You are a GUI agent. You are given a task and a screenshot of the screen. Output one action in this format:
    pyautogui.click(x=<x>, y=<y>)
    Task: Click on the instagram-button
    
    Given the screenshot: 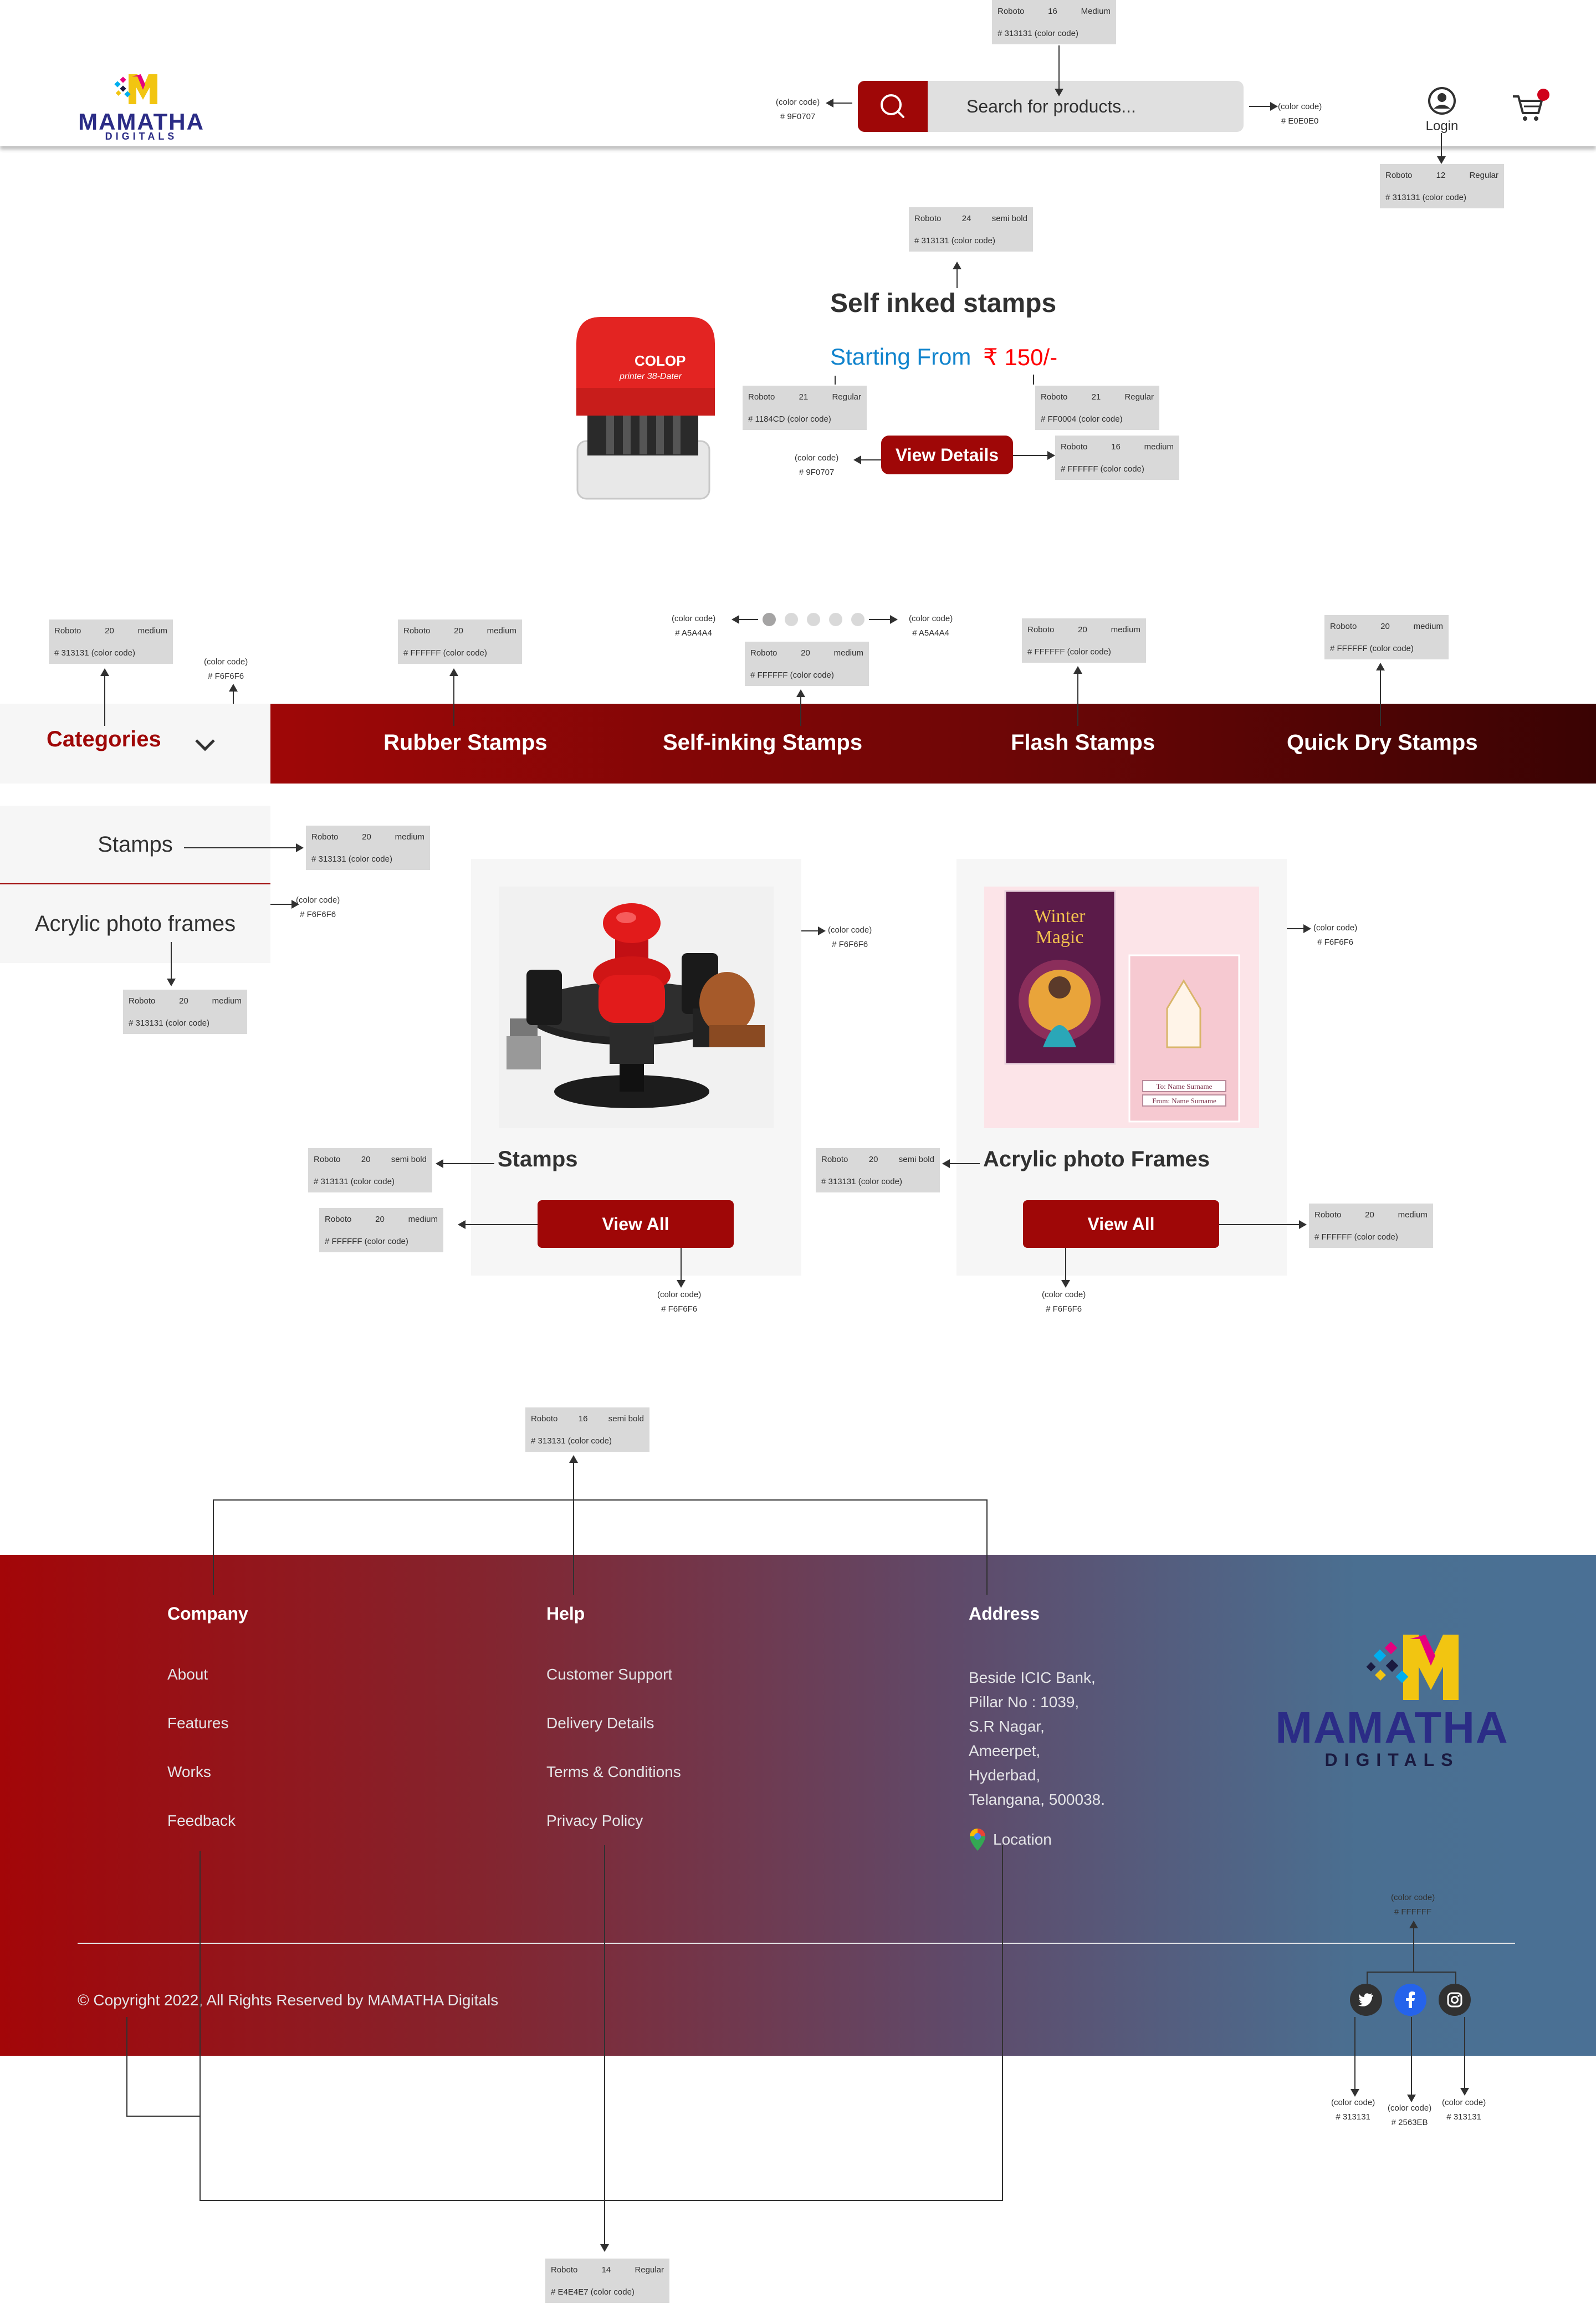 What is the action you would take?
    pyautogui.click(x=1455, y=2000)
    